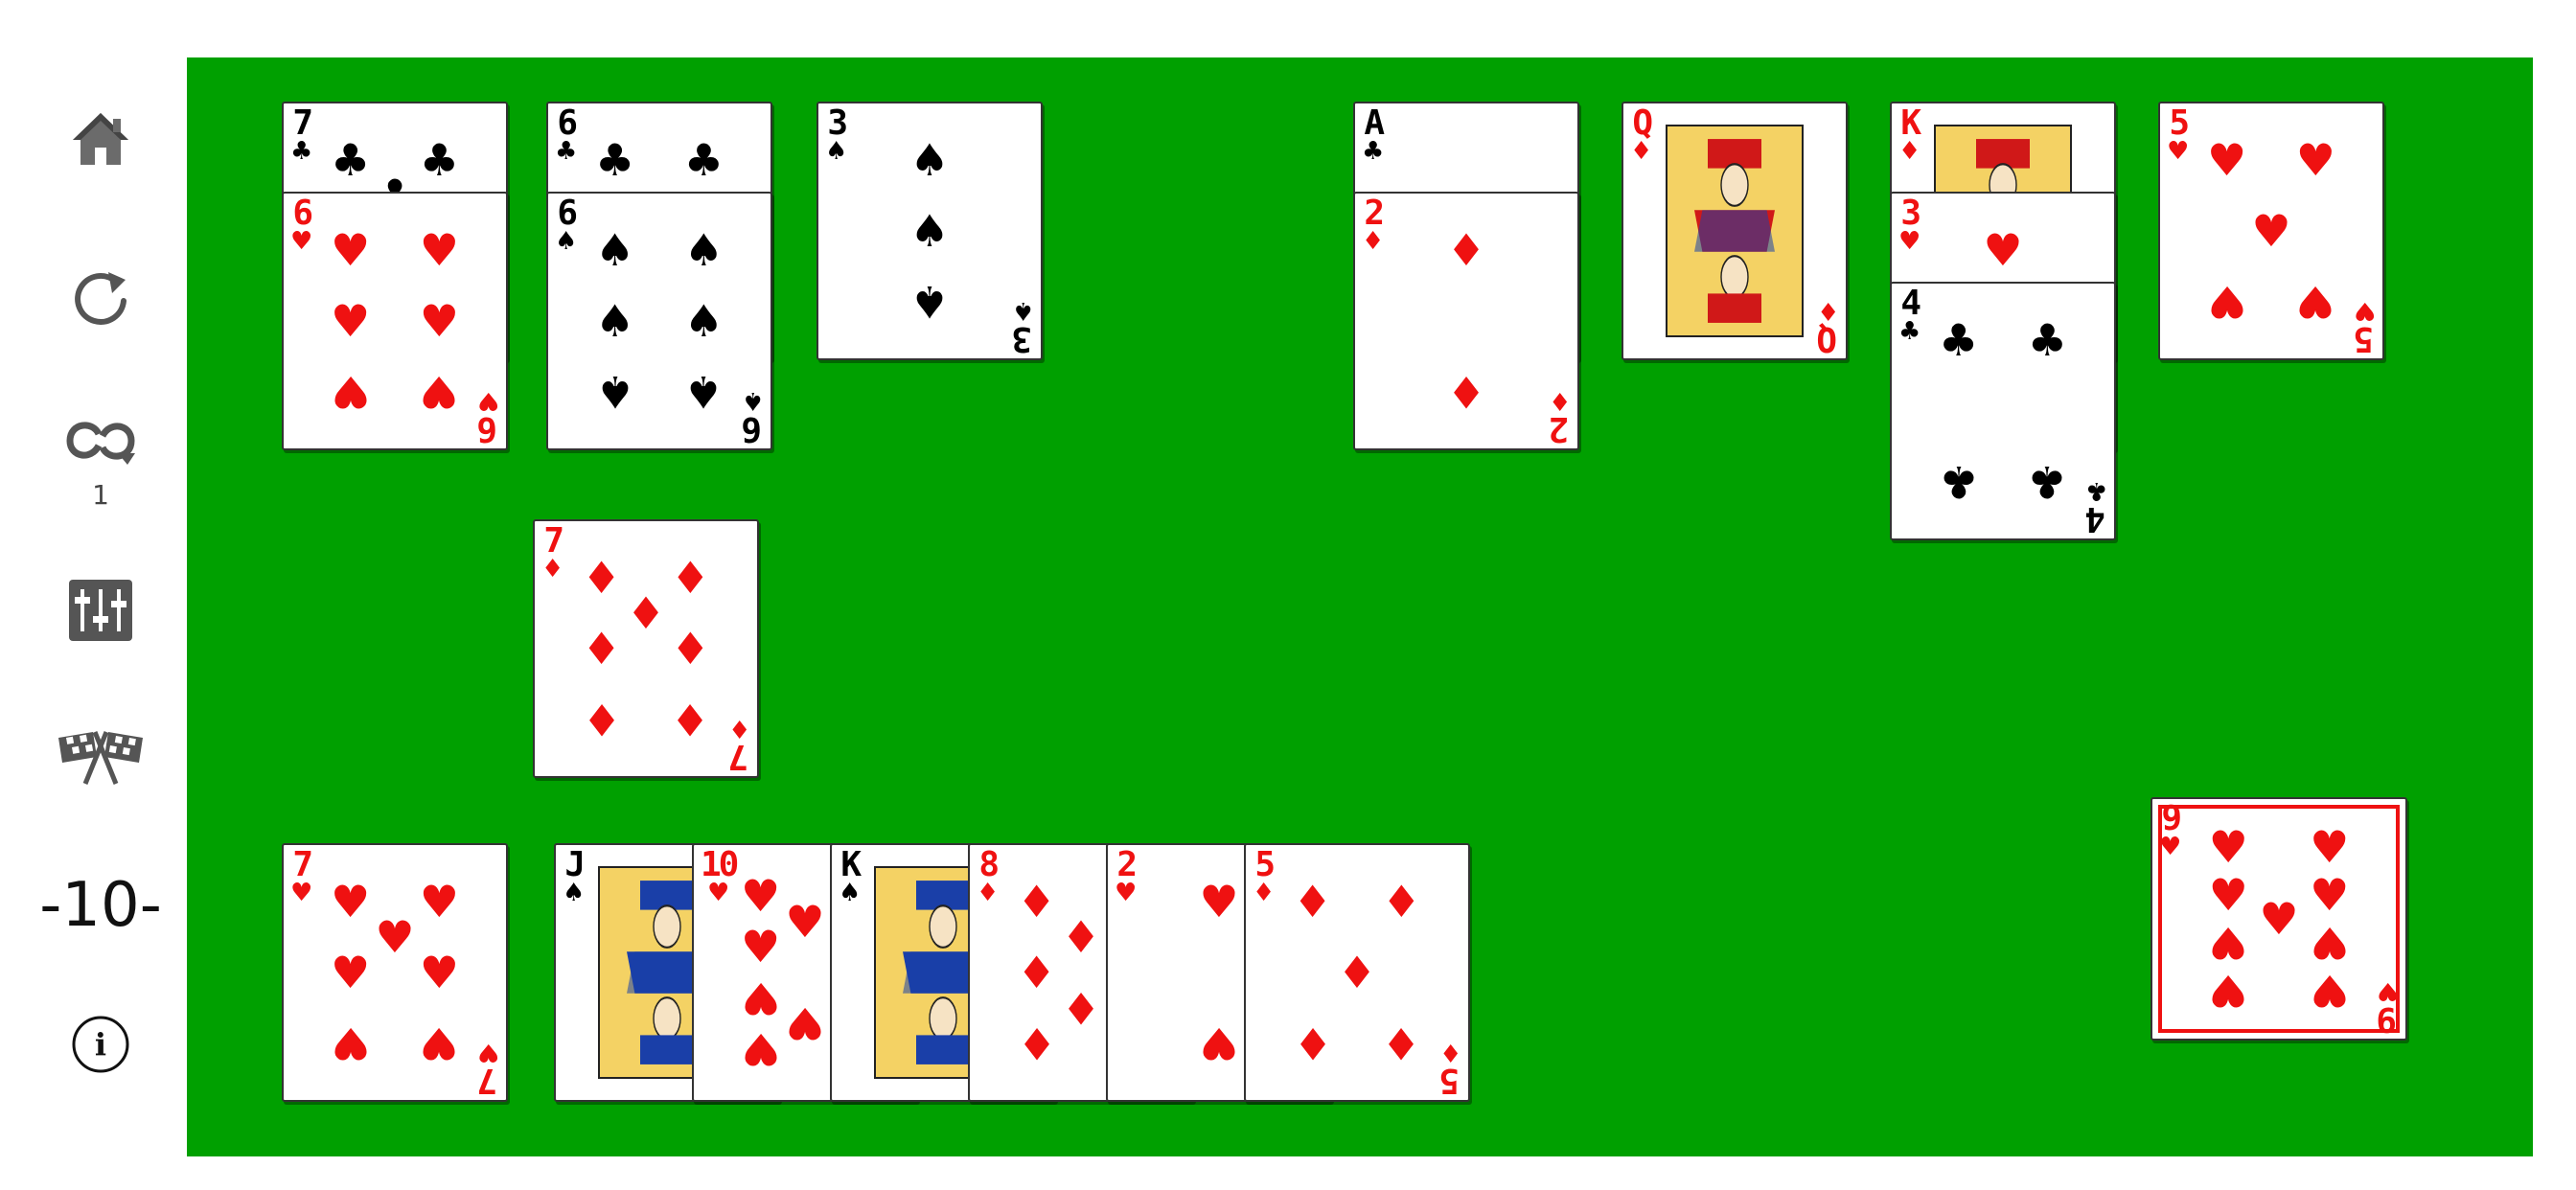 Image resolution: width=2576 pixels, height=1190 pixels. Describe the element at coordinates (1910, 303) in the screenshot. I see `card-rank: 4` at that location.